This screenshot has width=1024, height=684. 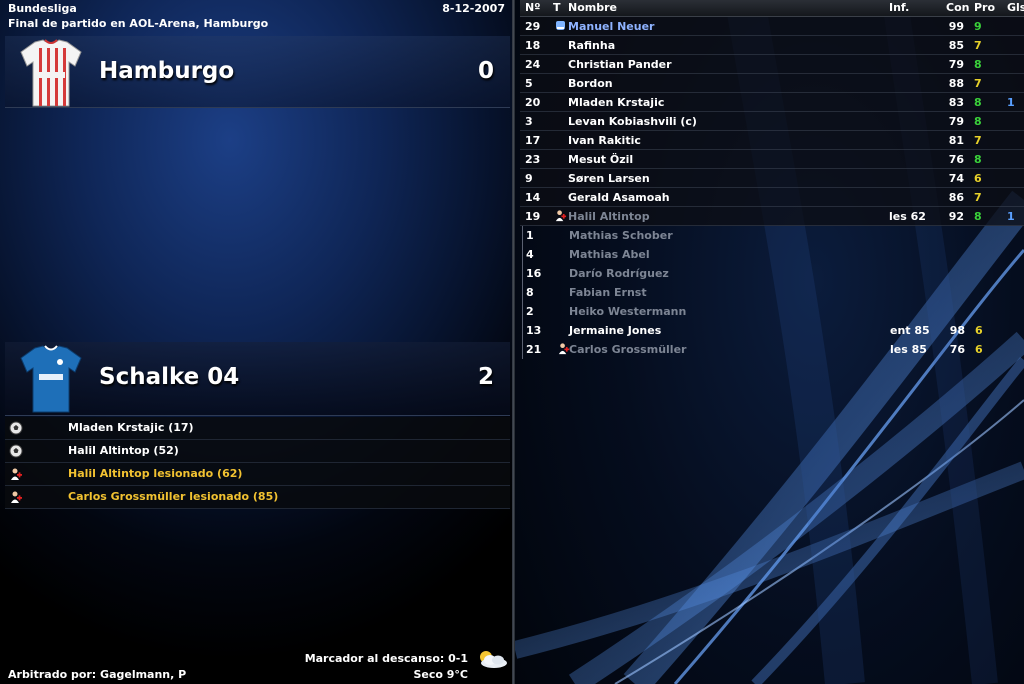 What do you see at coordinates (627, 311) in the screenshot?
I see `player-name: Heiko Westermann` at bounding box center [627, 311].